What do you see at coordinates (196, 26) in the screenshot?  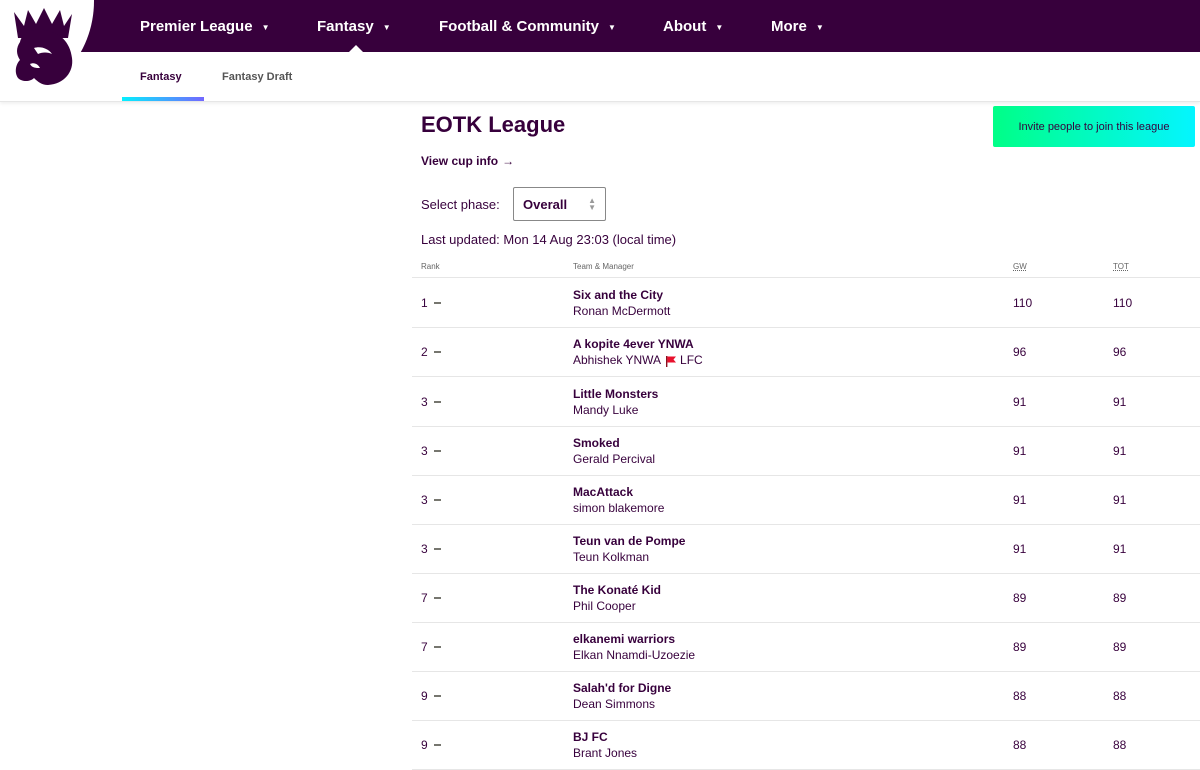 I see `nav-label: Premier League` at bounding box center [196, 26].